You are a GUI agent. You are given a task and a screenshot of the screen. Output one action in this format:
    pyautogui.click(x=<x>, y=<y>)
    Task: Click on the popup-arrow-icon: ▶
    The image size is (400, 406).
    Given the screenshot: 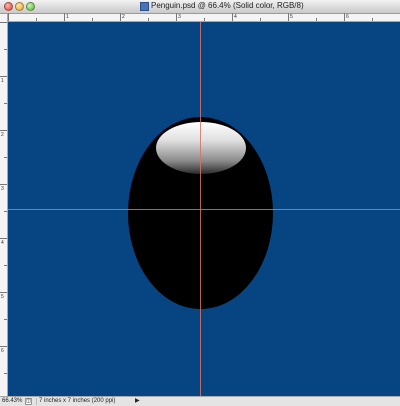 What is the action you would take?
    pyautogui.click(x=138, y=401)
    